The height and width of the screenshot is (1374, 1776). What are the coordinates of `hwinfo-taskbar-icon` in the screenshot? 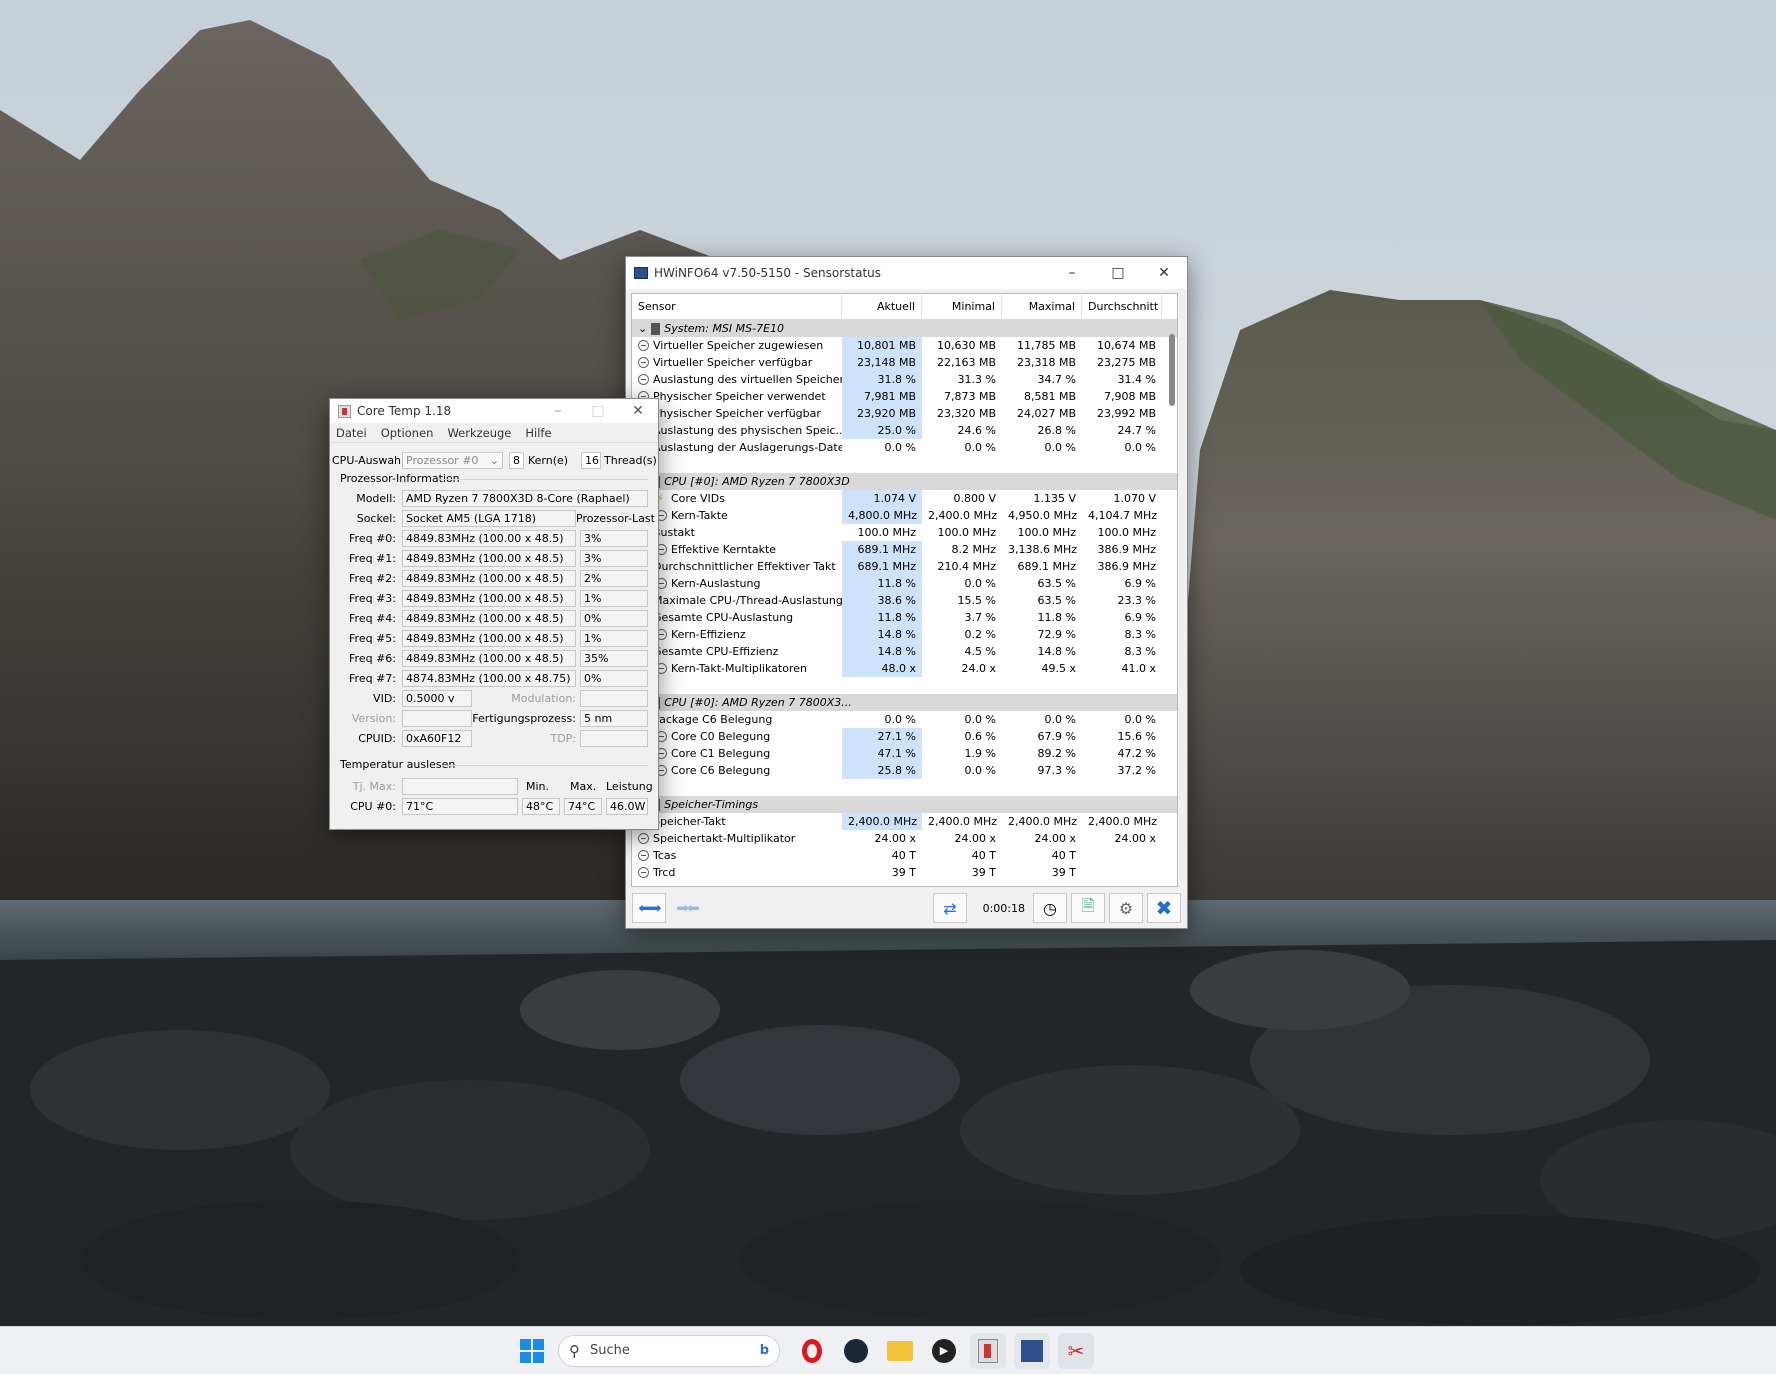 It's located at (1032, 1350).